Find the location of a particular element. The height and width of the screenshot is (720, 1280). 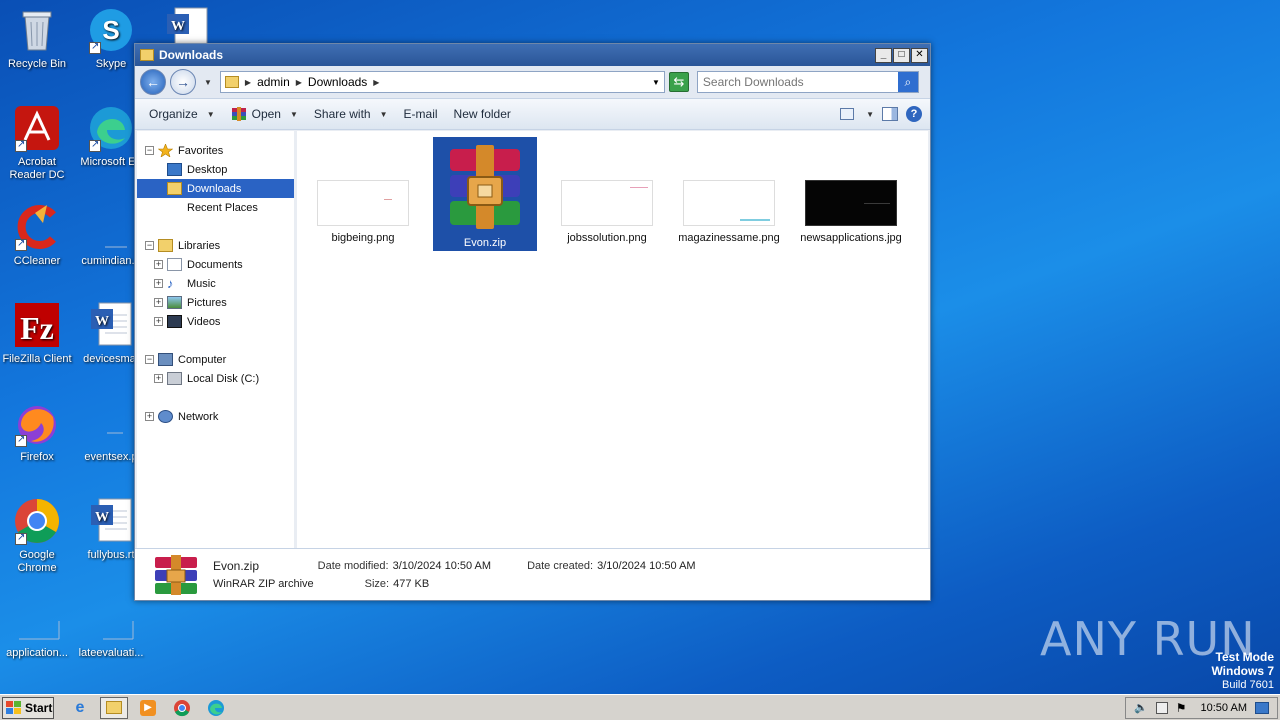

nav-label: Libraries is located at coordinates (199, 245).